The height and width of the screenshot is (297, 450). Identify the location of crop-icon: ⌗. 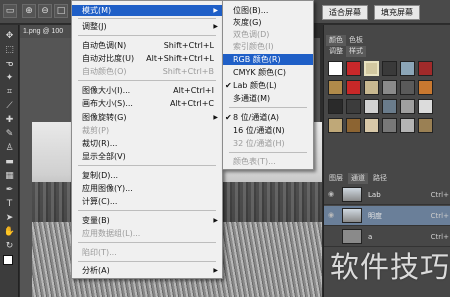
(9, 92).